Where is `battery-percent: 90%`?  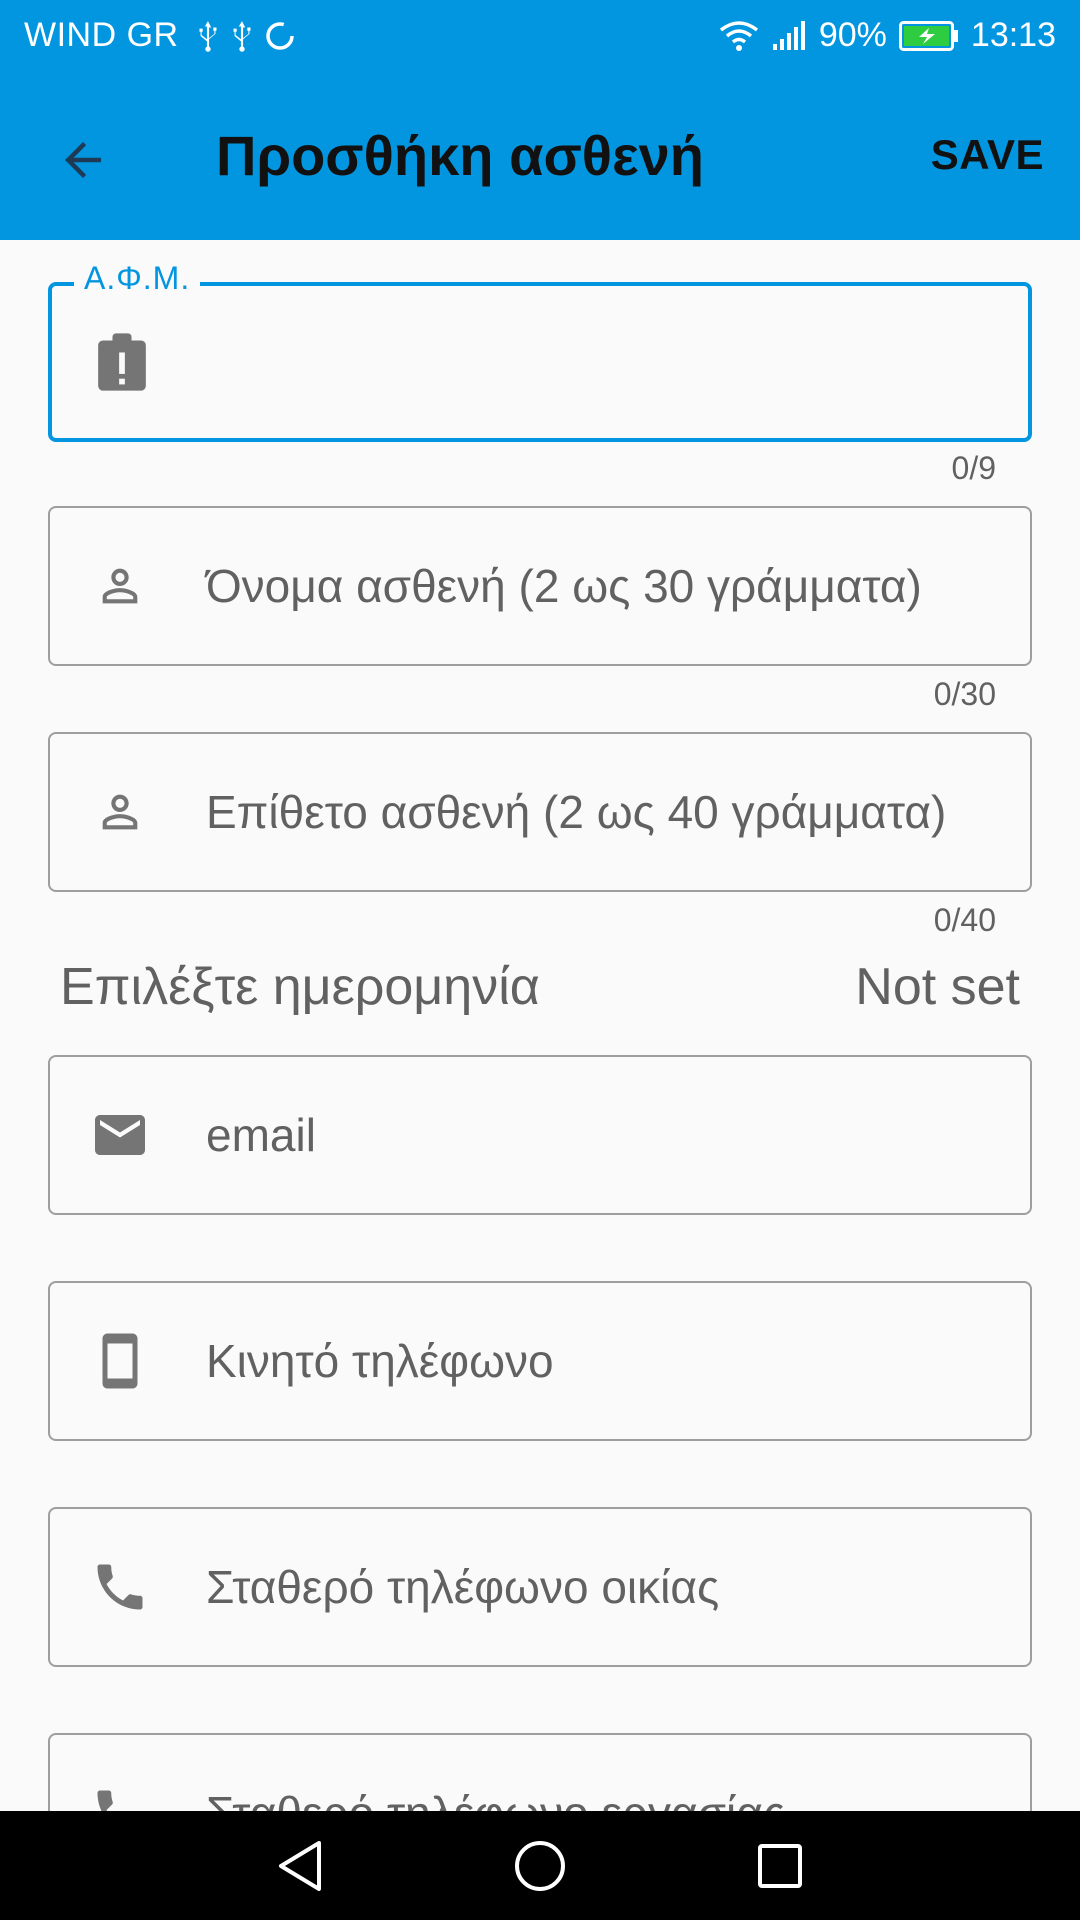
battery-percent: 90% is located at coordinates (852, 35).